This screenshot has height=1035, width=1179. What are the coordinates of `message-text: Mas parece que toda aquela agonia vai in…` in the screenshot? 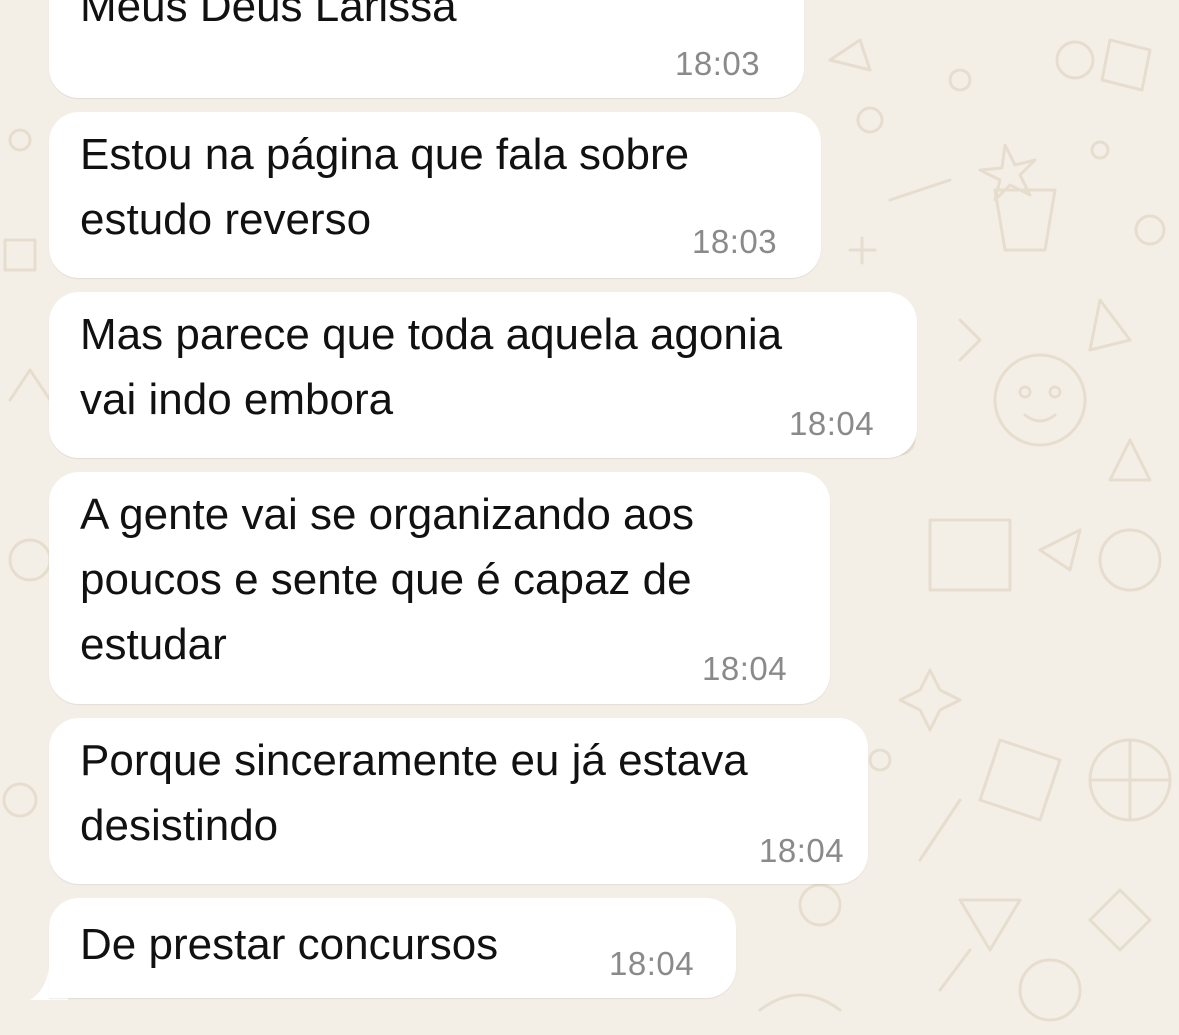 It's located at (431, 367).